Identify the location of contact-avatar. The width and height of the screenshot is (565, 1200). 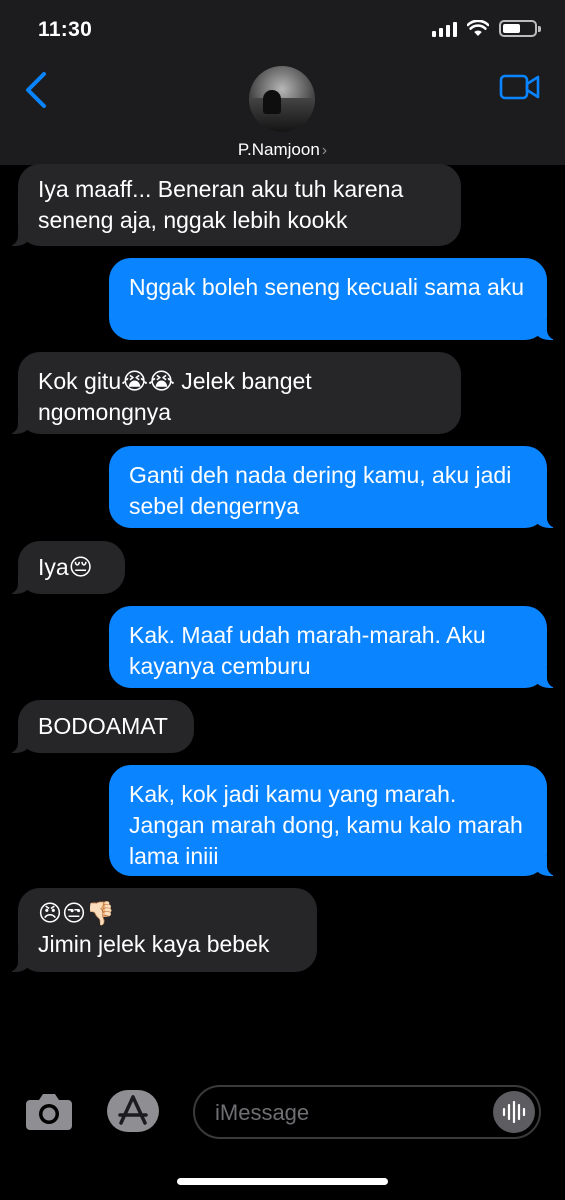
(282, 99).